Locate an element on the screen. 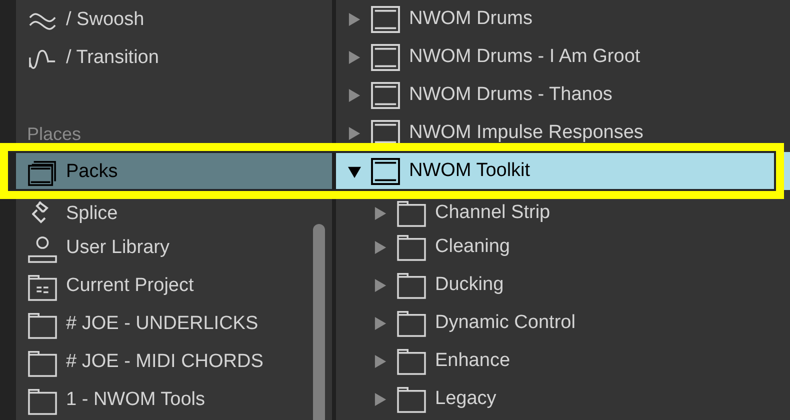  tree-item: Cleaning is located at coordinates (563, 247).